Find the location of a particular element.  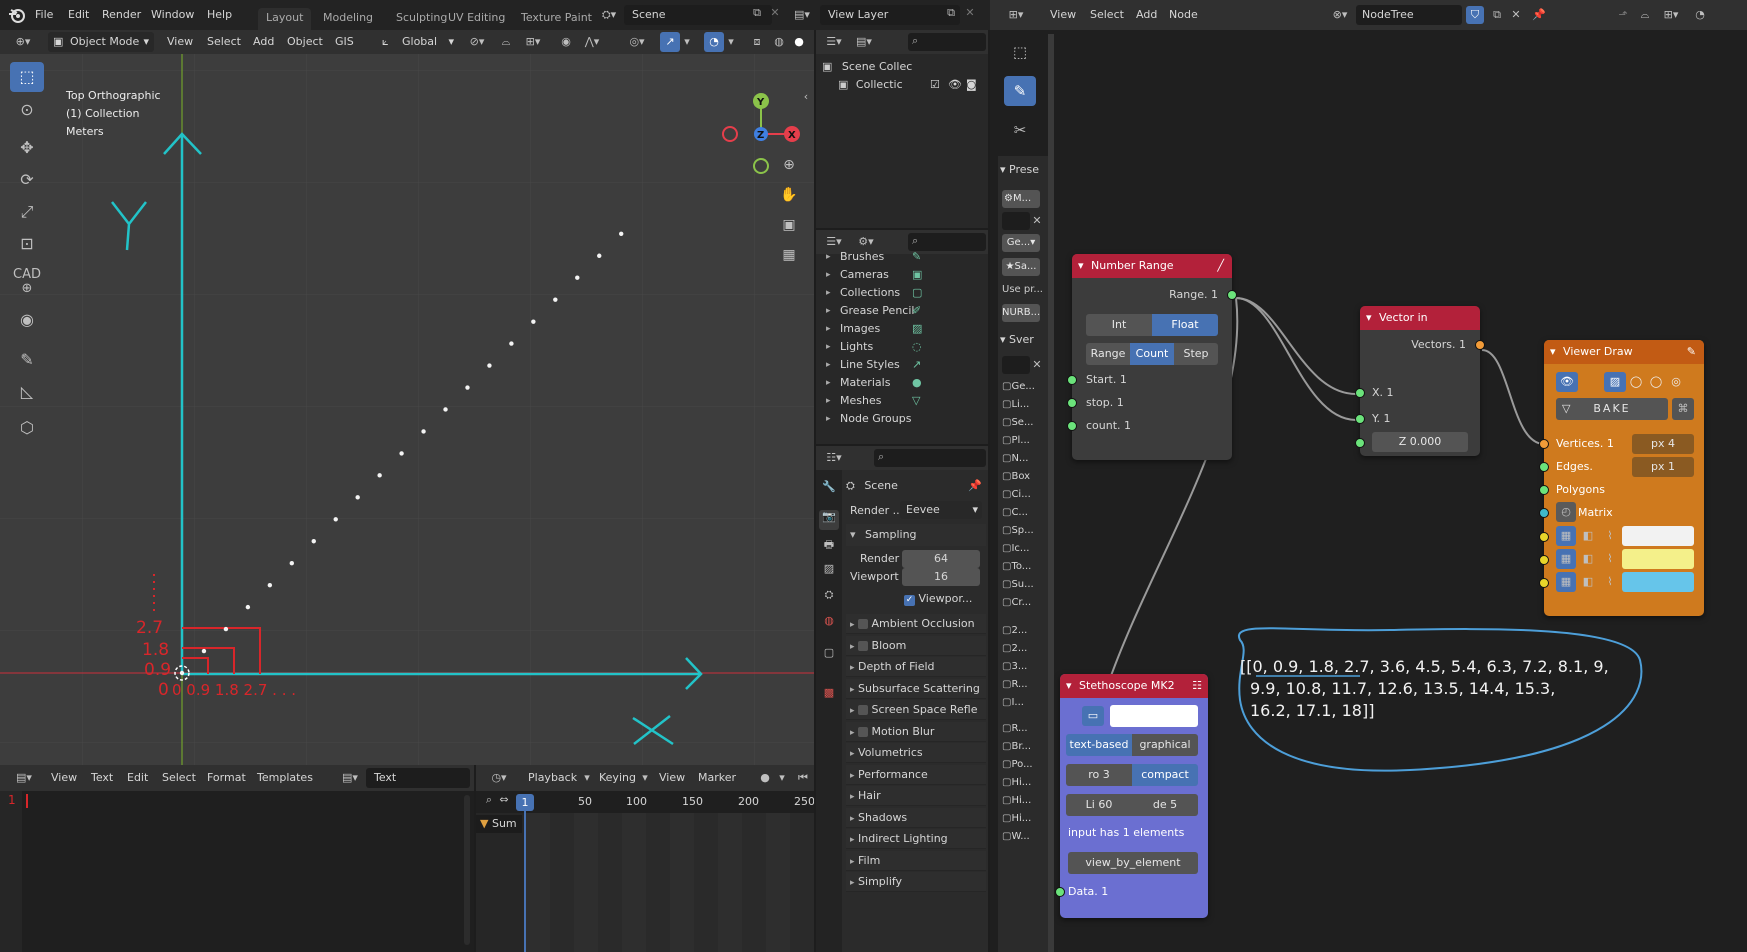

node-viewer-draw-header: ▾ Viewer Draw ✎ is located at coordinates (1624, 352).